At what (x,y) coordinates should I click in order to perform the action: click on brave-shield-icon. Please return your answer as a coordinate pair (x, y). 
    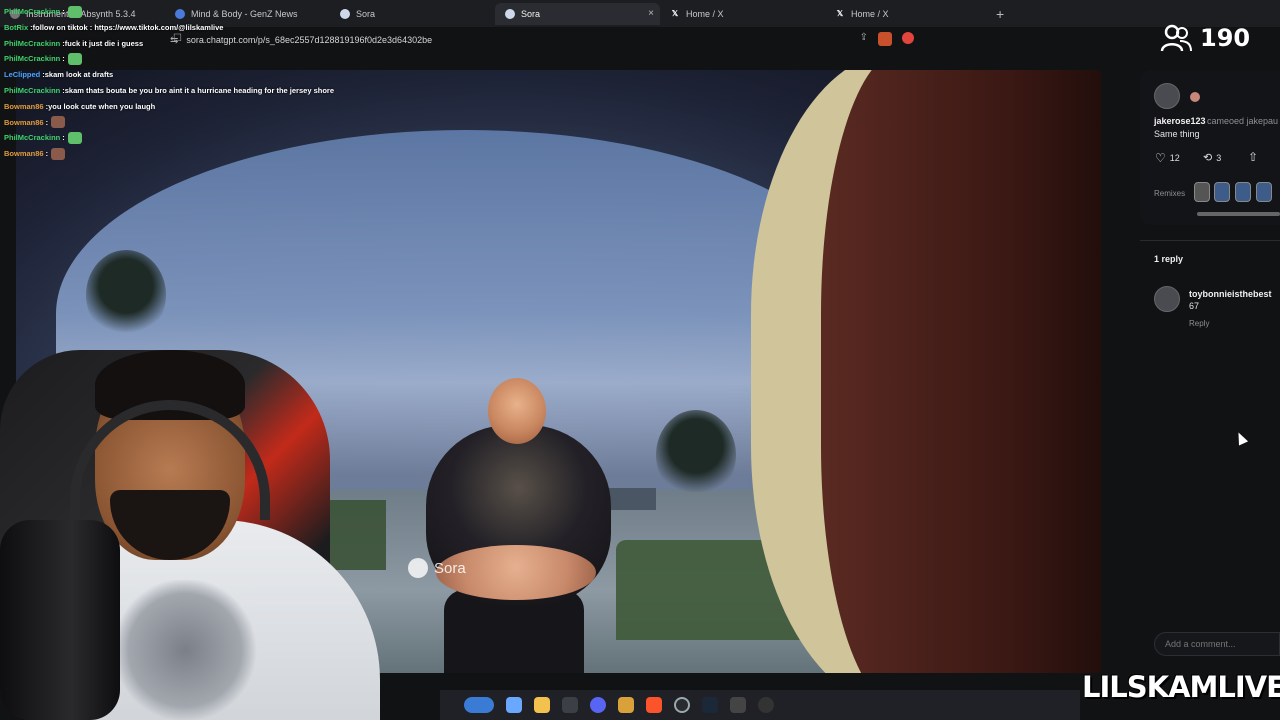
    Looking at the image, I should click on (885, 39).